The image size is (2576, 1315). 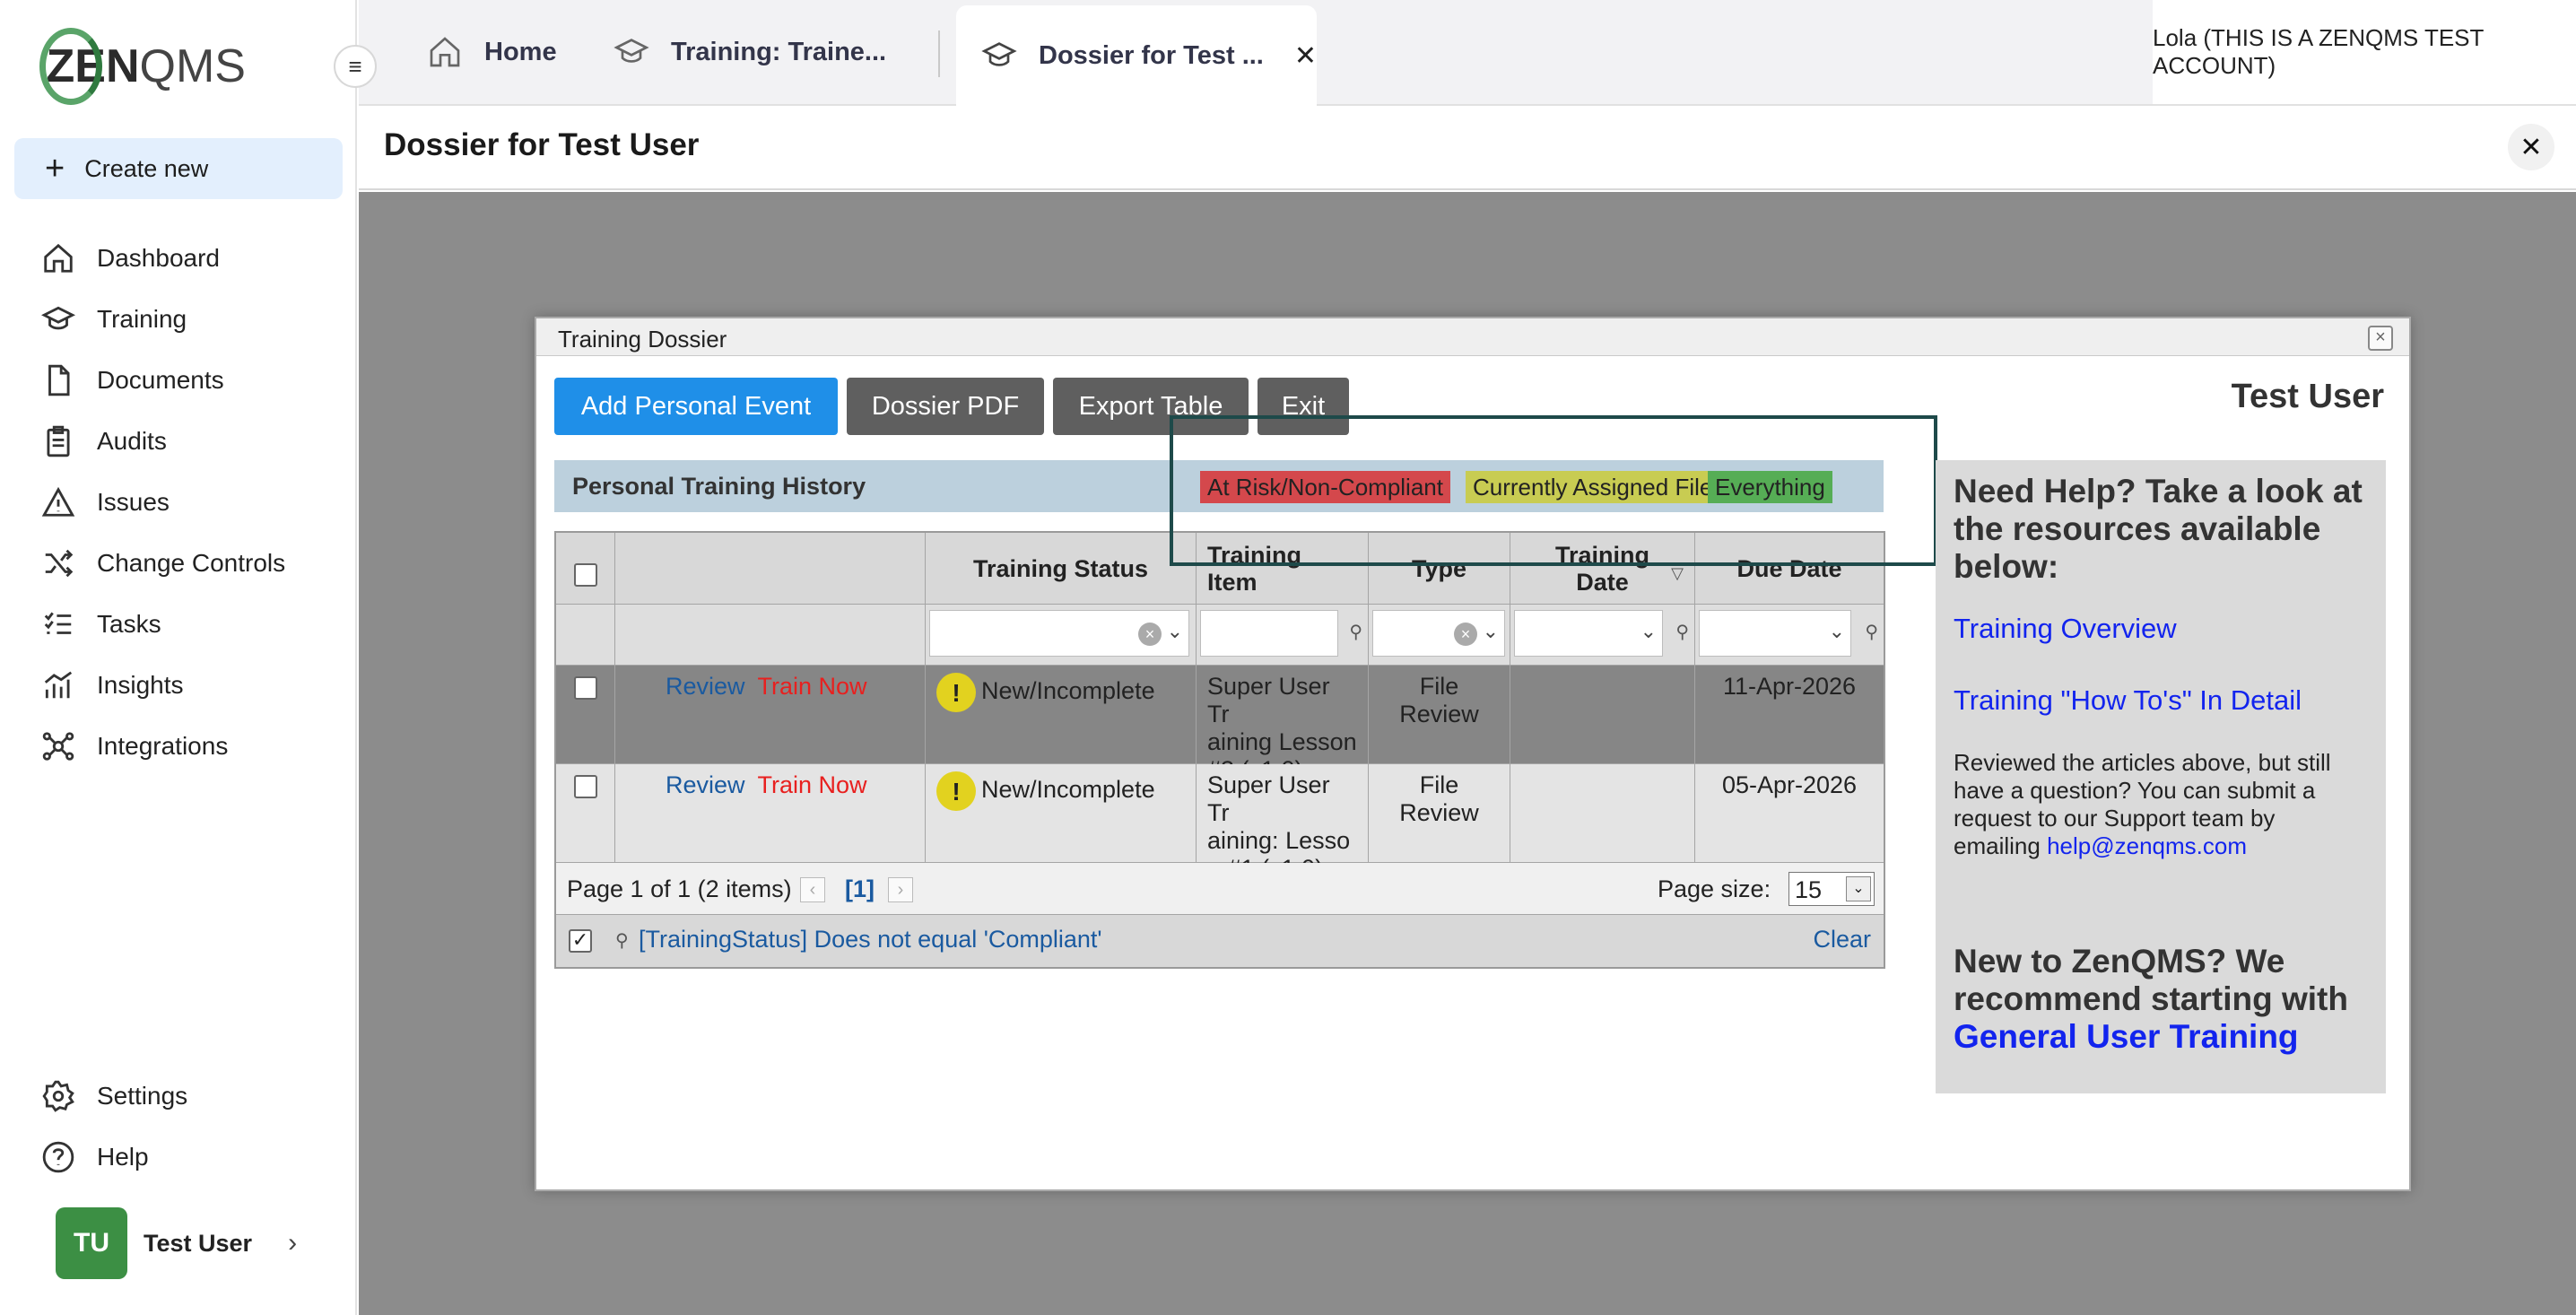 I want to click on sidebar-item-label: Documents, so click(x=160, y=380).